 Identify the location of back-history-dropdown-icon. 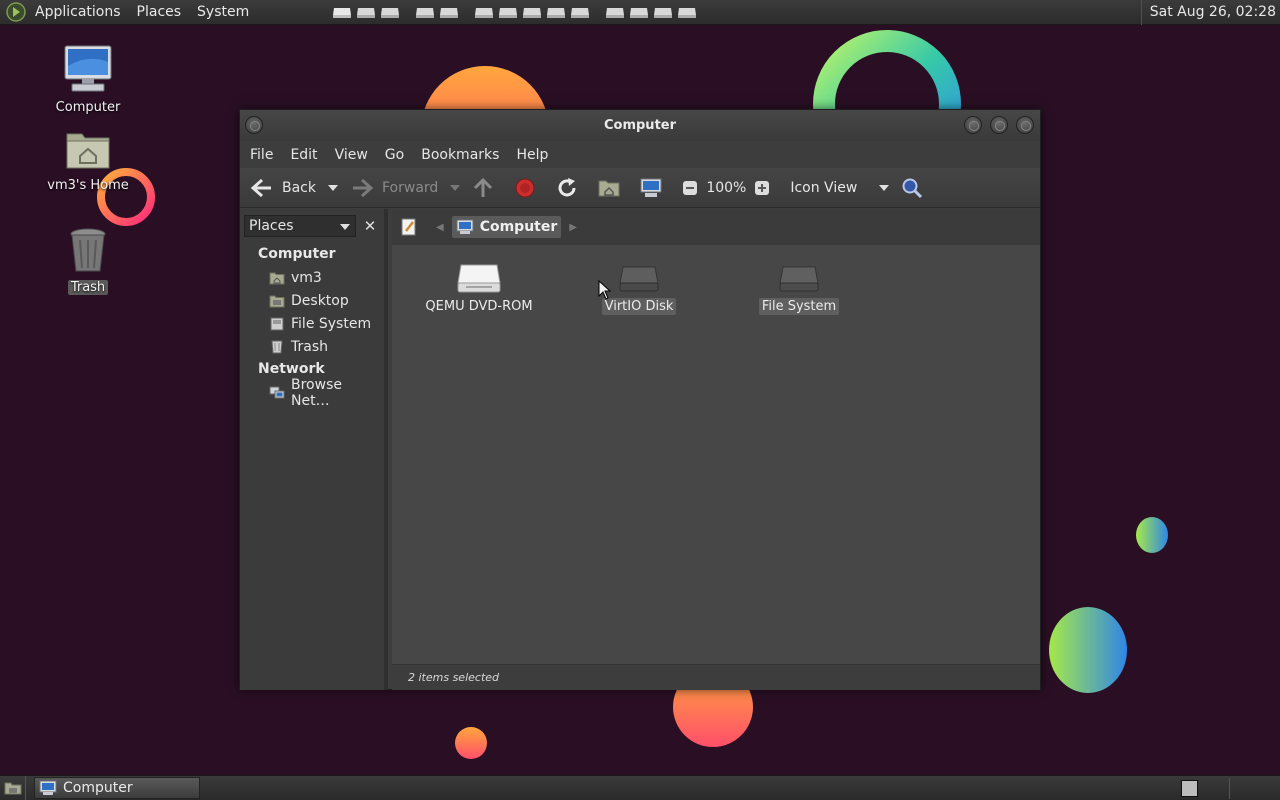
(333, 187).